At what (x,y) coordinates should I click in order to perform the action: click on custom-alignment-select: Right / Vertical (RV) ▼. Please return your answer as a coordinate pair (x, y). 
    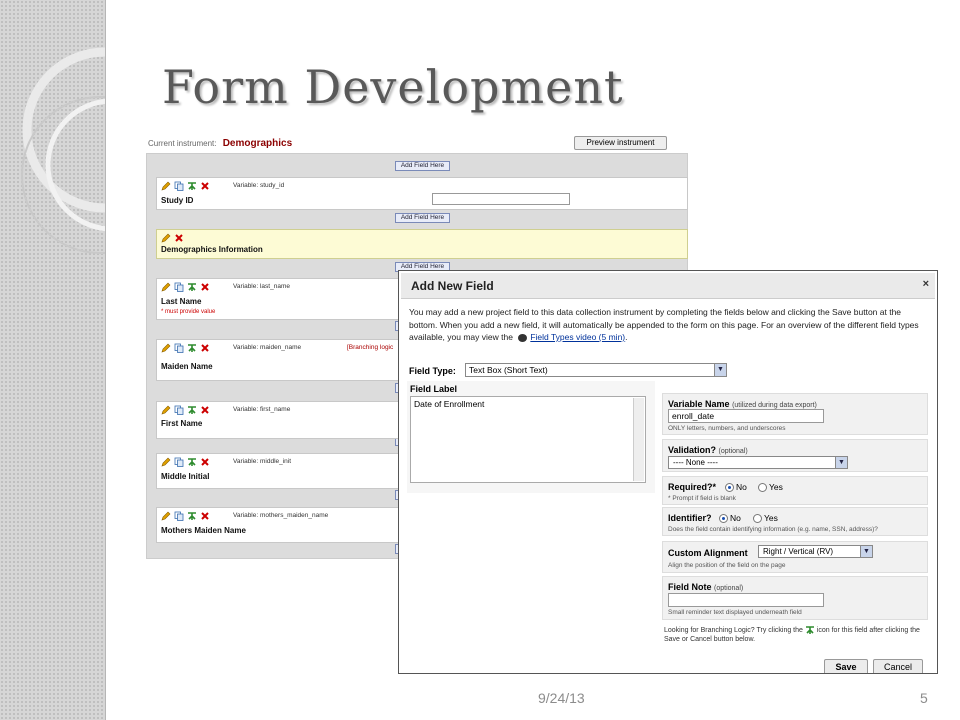
    Looking at the image, I should click on (815, 551).